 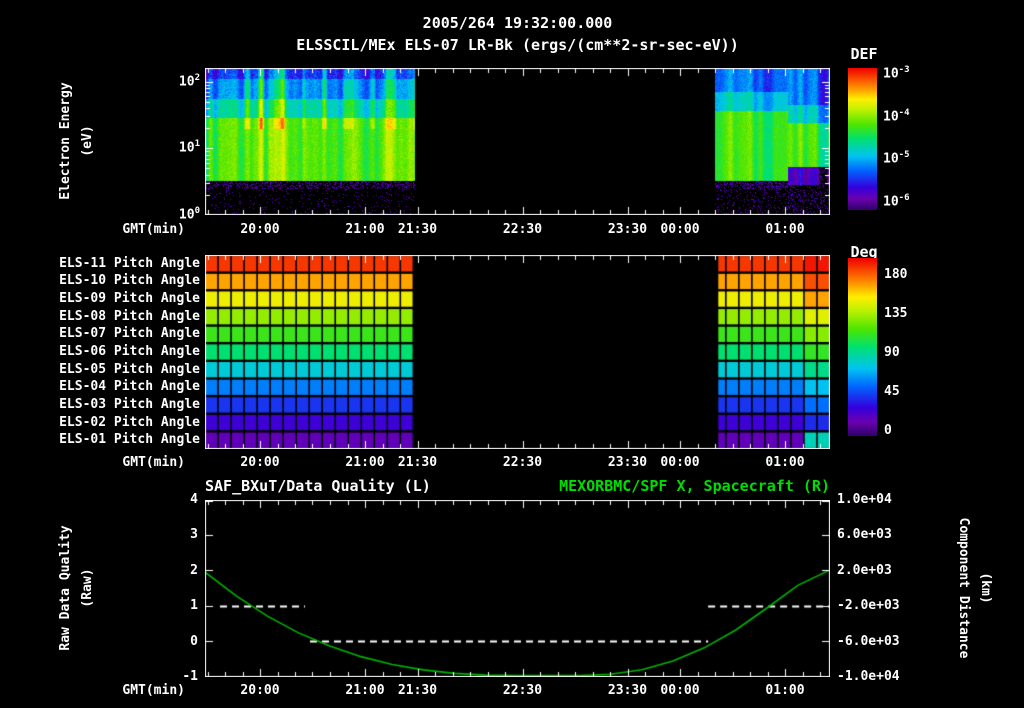 What do you see at coordinates (864, 499) in the screenshot?
I see `distance-tick-label: 1.0e+04` at bounding box center [864, 499].